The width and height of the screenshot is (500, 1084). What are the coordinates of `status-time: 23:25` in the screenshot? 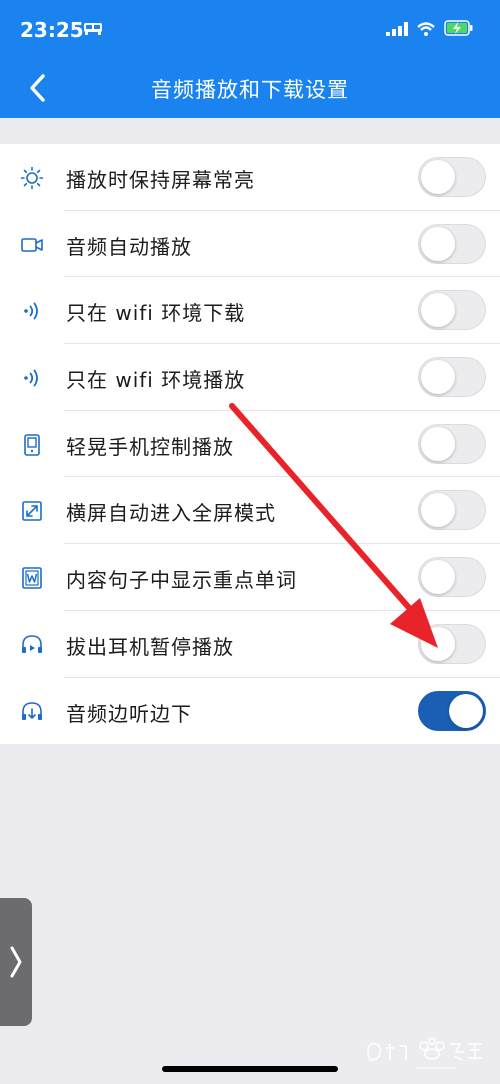 It's located at (52, 30).